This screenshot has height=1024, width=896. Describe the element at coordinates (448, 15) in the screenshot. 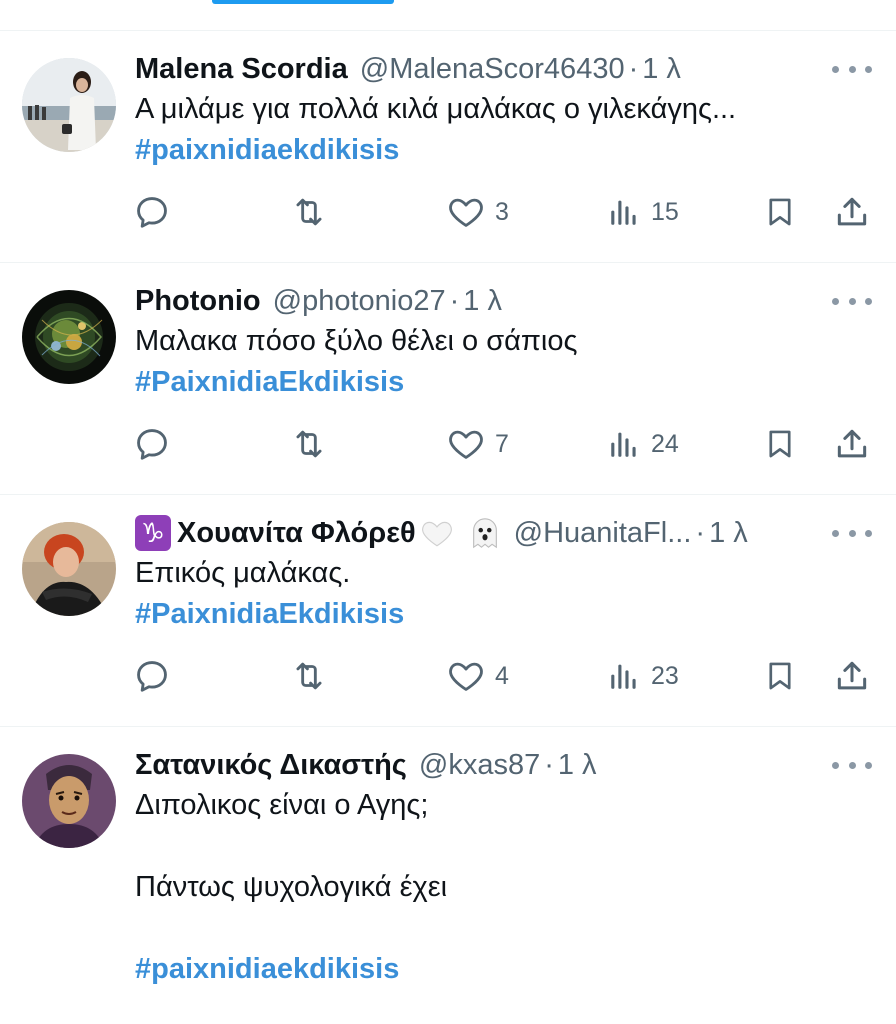

I see `tab-bar-remnant` at that location.